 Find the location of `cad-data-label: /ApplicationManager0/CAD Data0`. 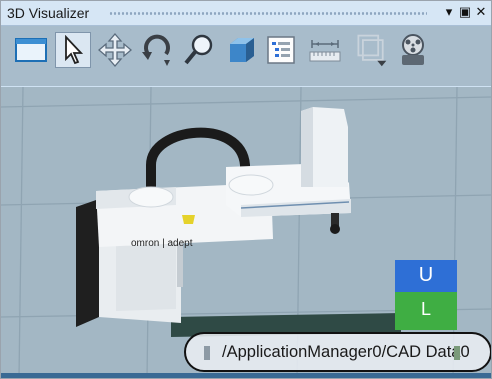

cad-data-label: /ApplicationManager0/CAD Data0 is located at coordinates (337, 352).